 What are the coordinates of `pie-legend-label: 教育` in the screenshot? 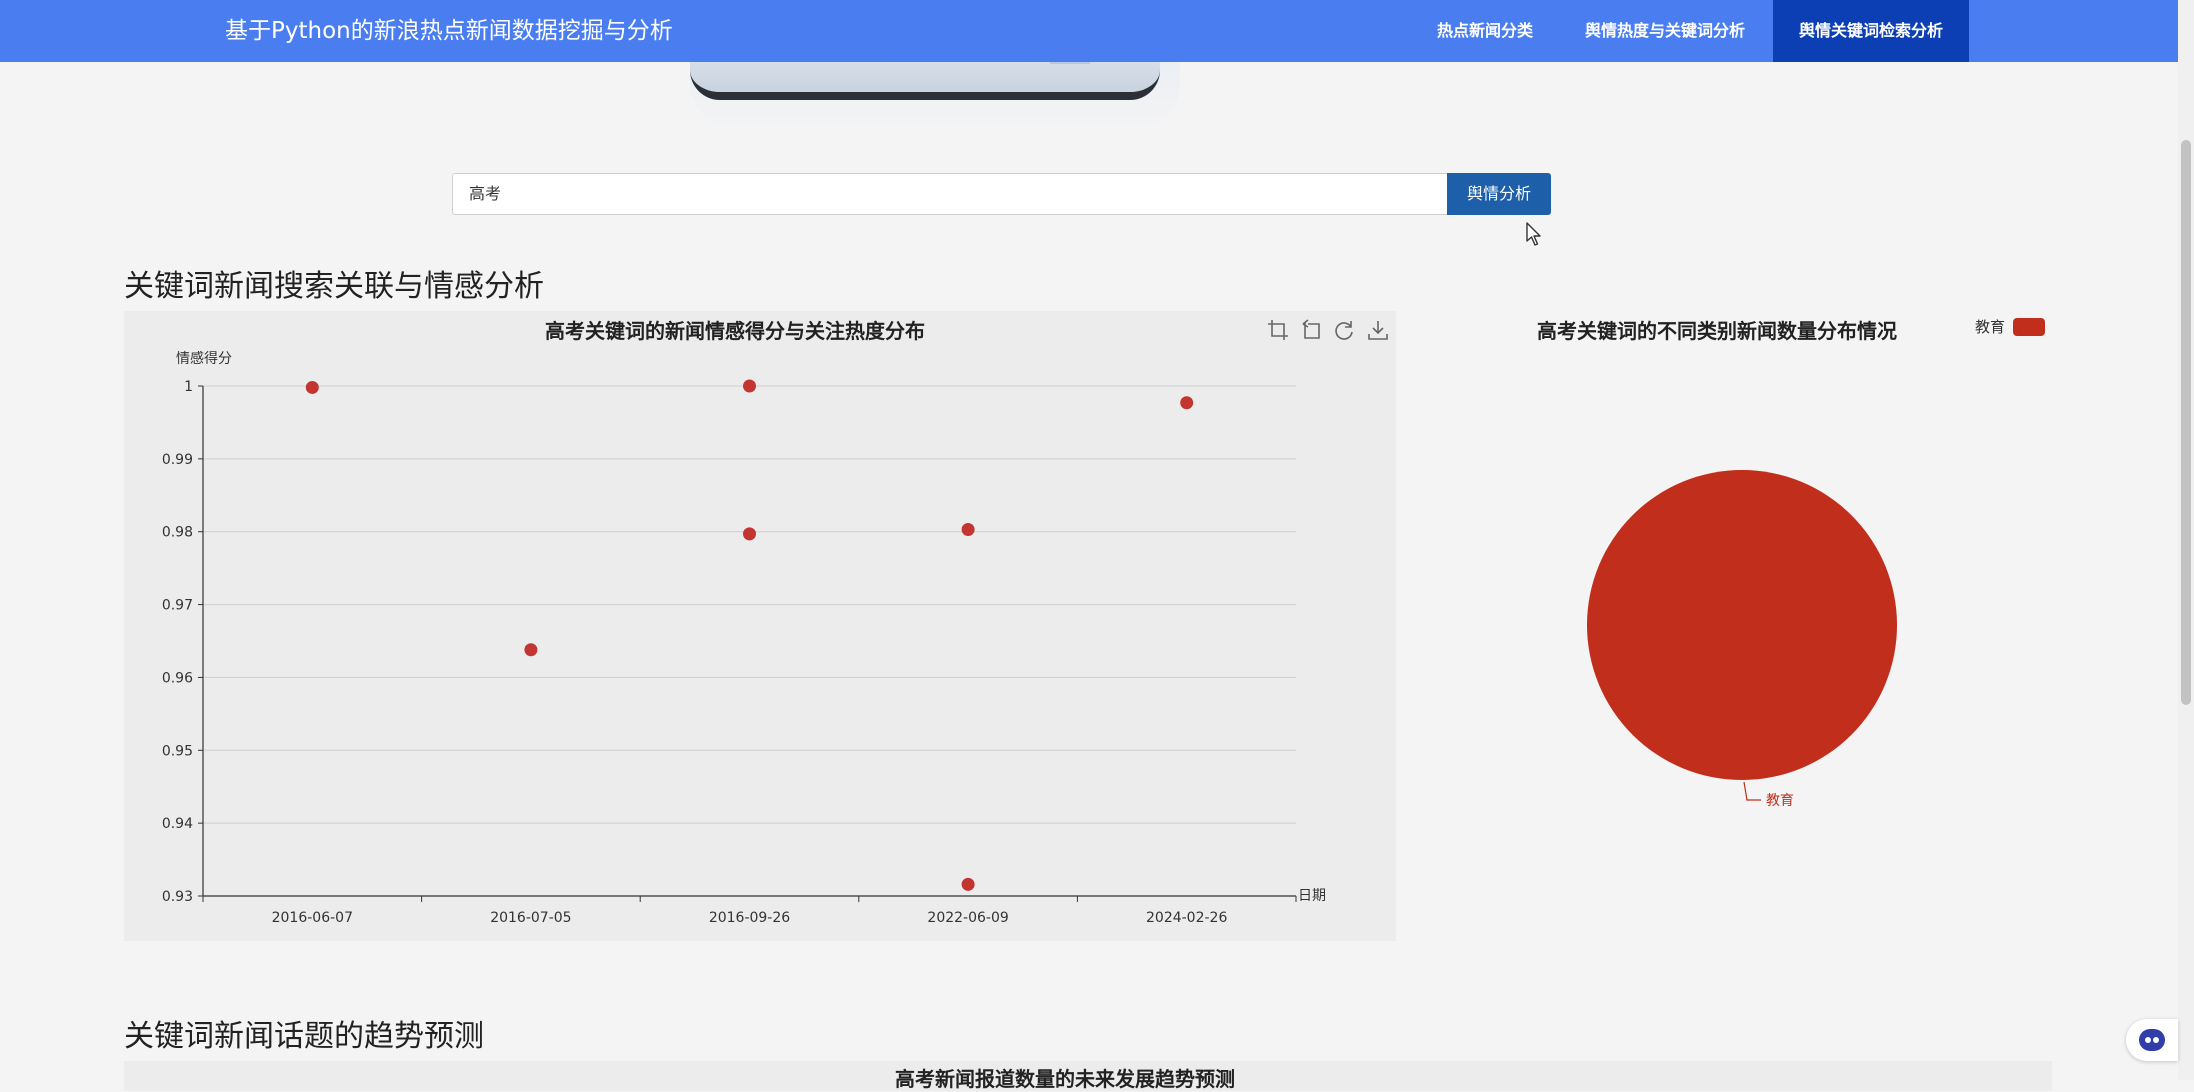 It's located at (1990, 326).